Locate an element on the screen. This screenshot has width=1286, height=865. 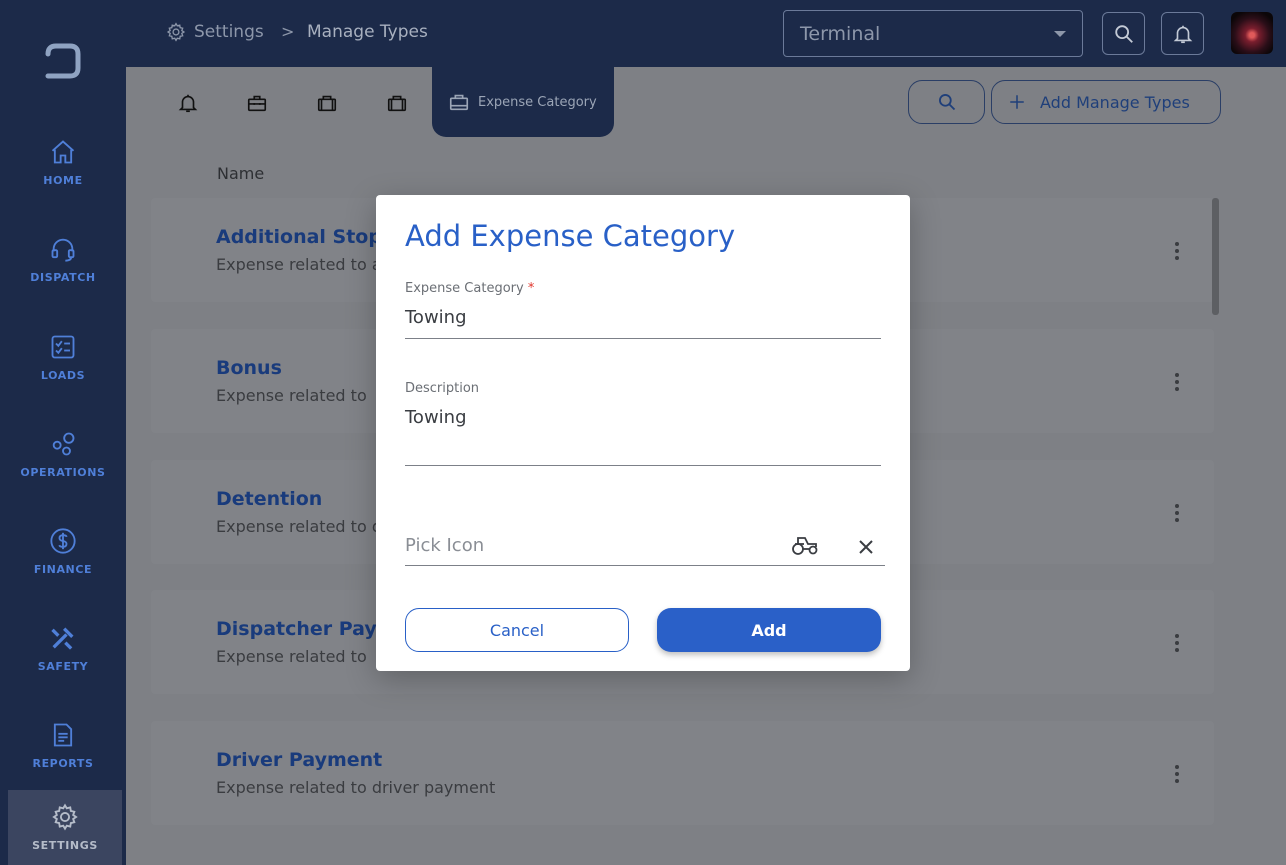
list-item-title: Driver Payment is located at coordinates (299, 760).